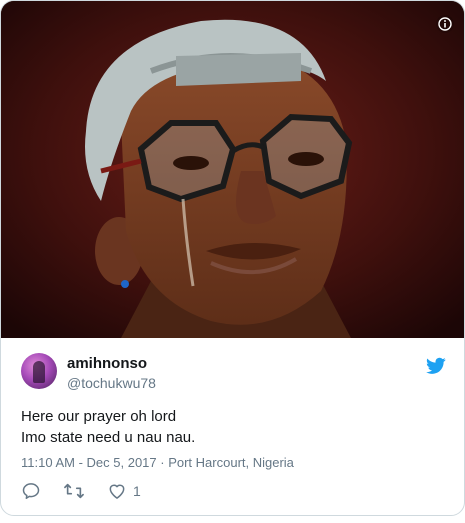  What do you see at coordinates (99, 416) in the screenshot?
I see `tweet-text-line: Here our prayer oh lord` at bounding box center [99, 416].